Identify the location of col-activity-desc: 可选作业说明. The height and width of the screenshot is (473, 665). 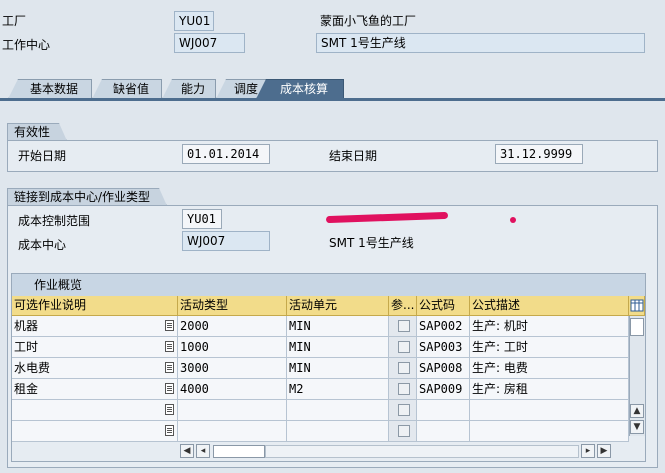
(95, 306).